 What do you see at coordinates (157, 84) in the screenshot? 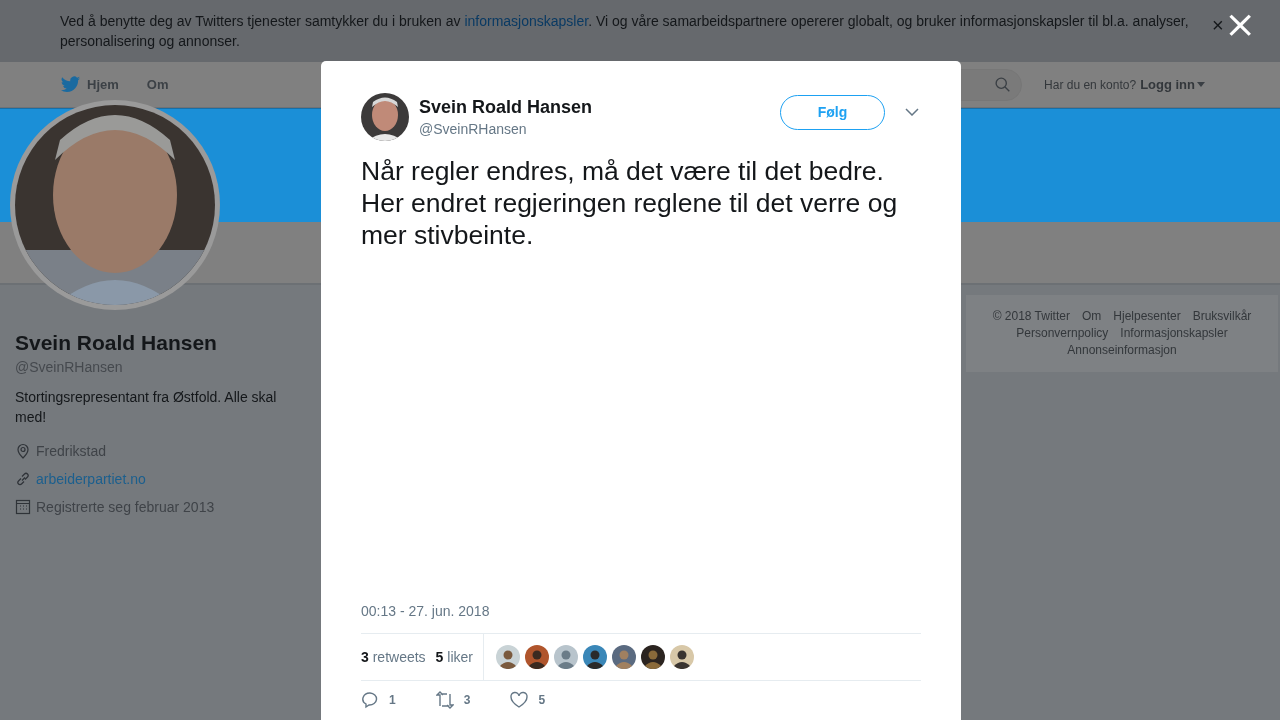
I see `nav-tab: Om` at bounding box center [157, 84].